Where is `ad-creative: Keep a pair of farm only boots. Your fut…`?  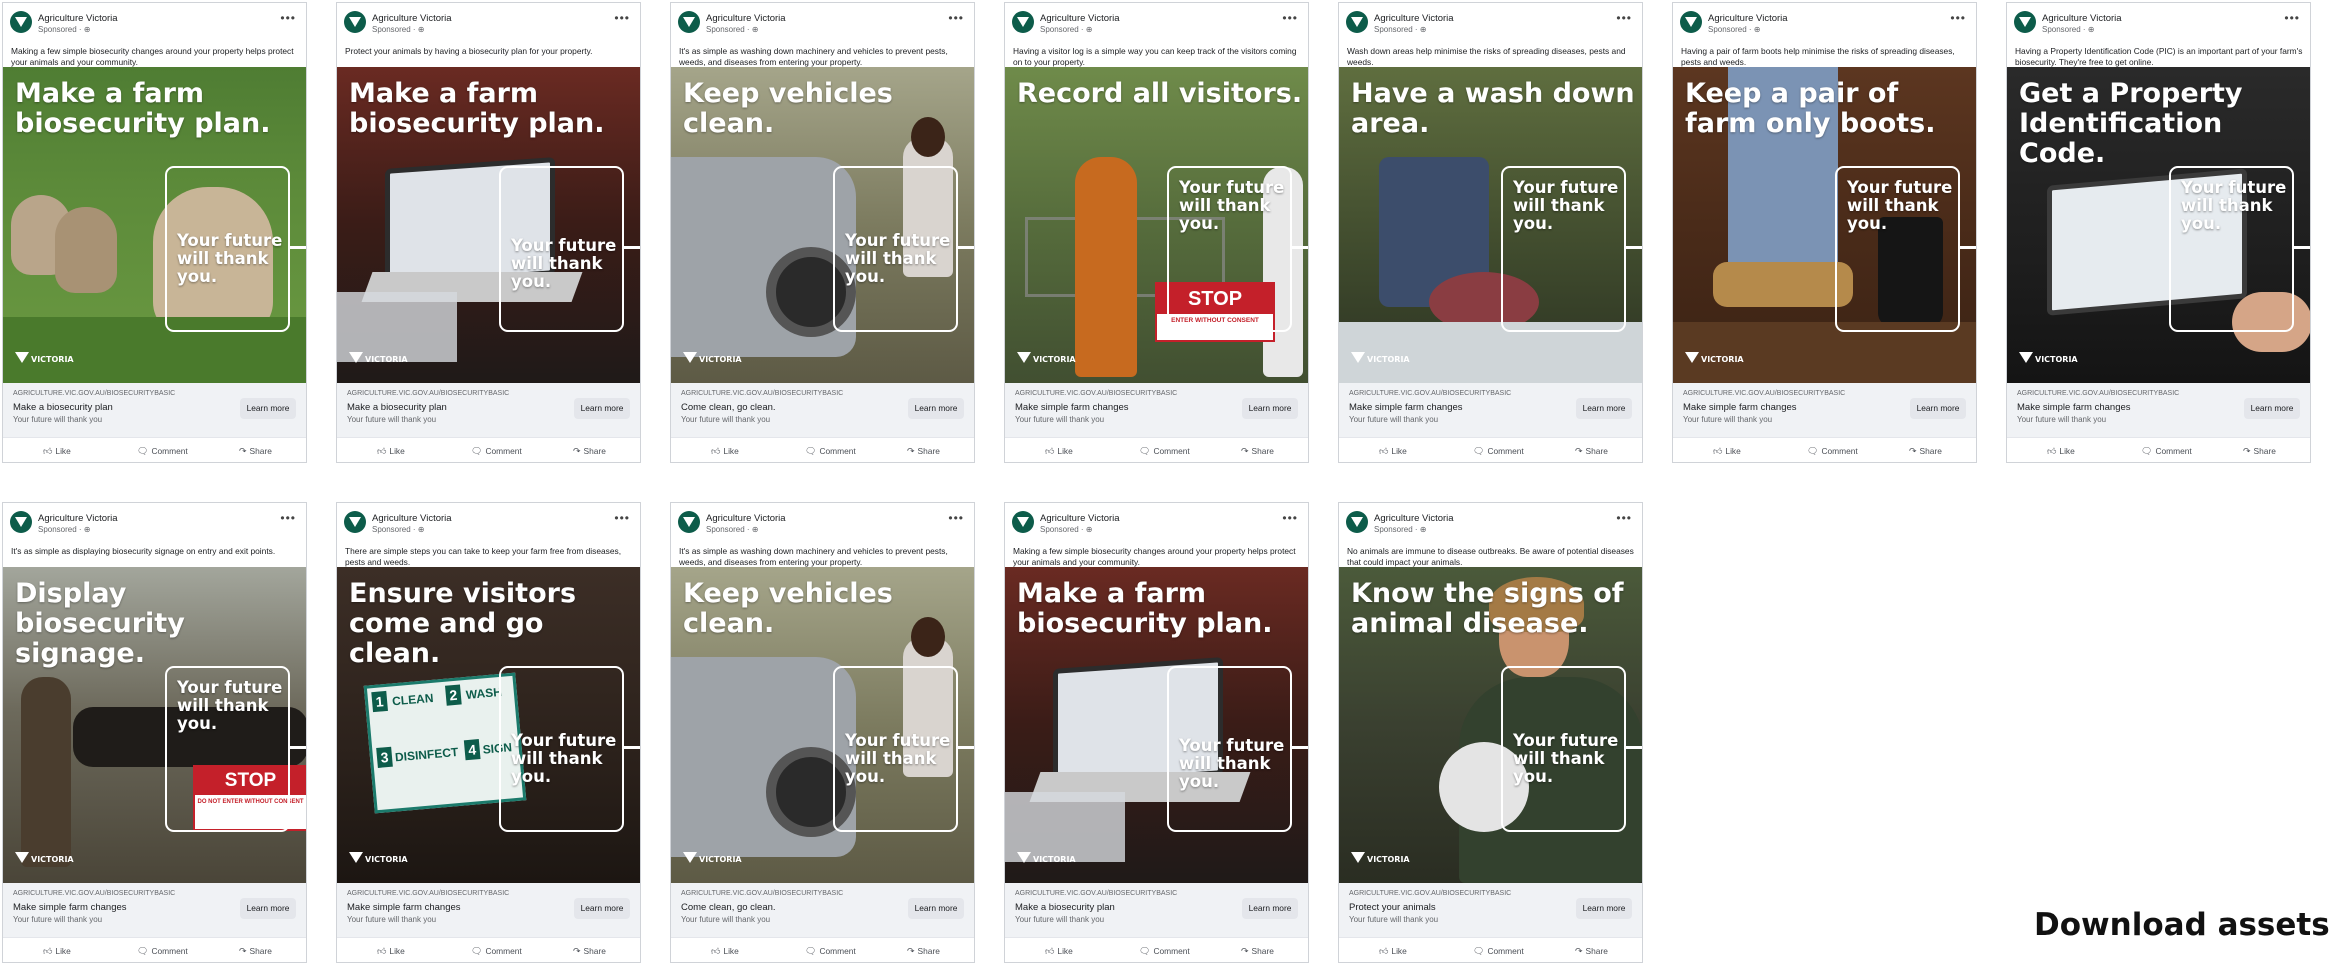 ad-creative: Keep a pair of farm only boots. Your fut… is located at coordinates (1824, 225).